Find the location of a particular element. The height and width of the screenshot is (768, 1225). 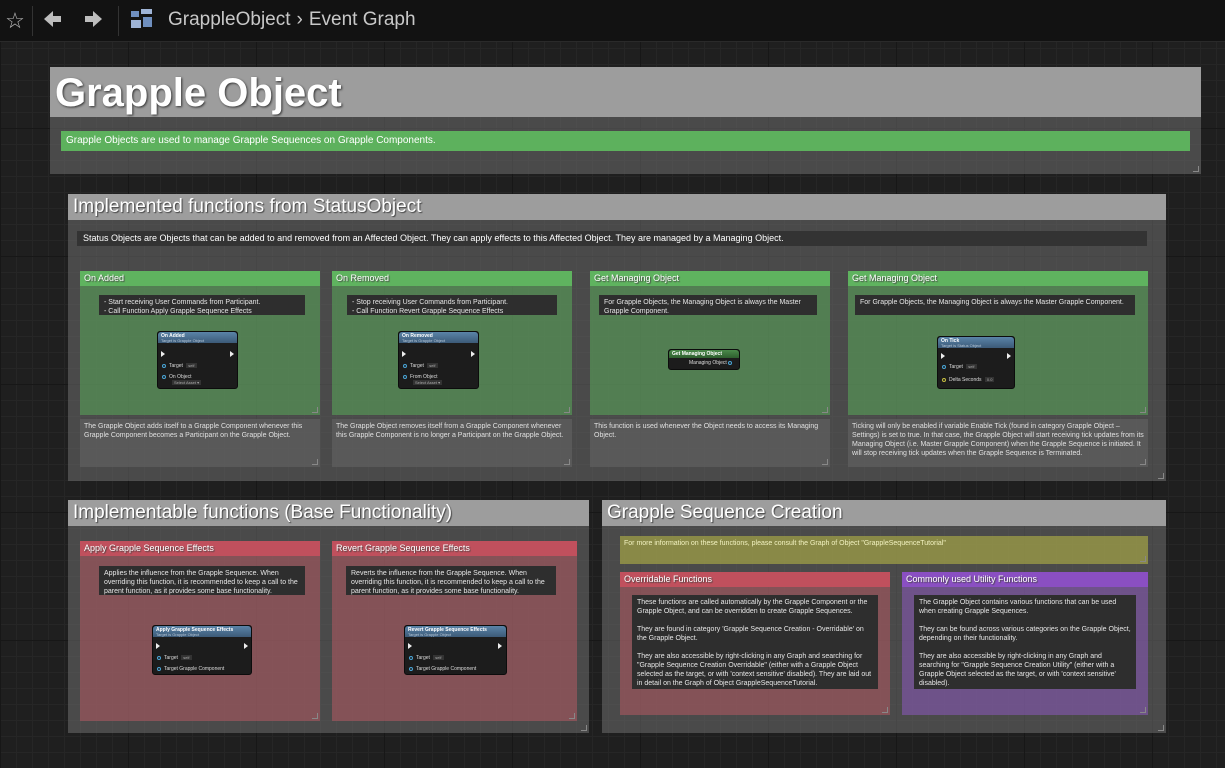

node-header: On Added Target is Grapple Object is located at coordinates (197, 337).